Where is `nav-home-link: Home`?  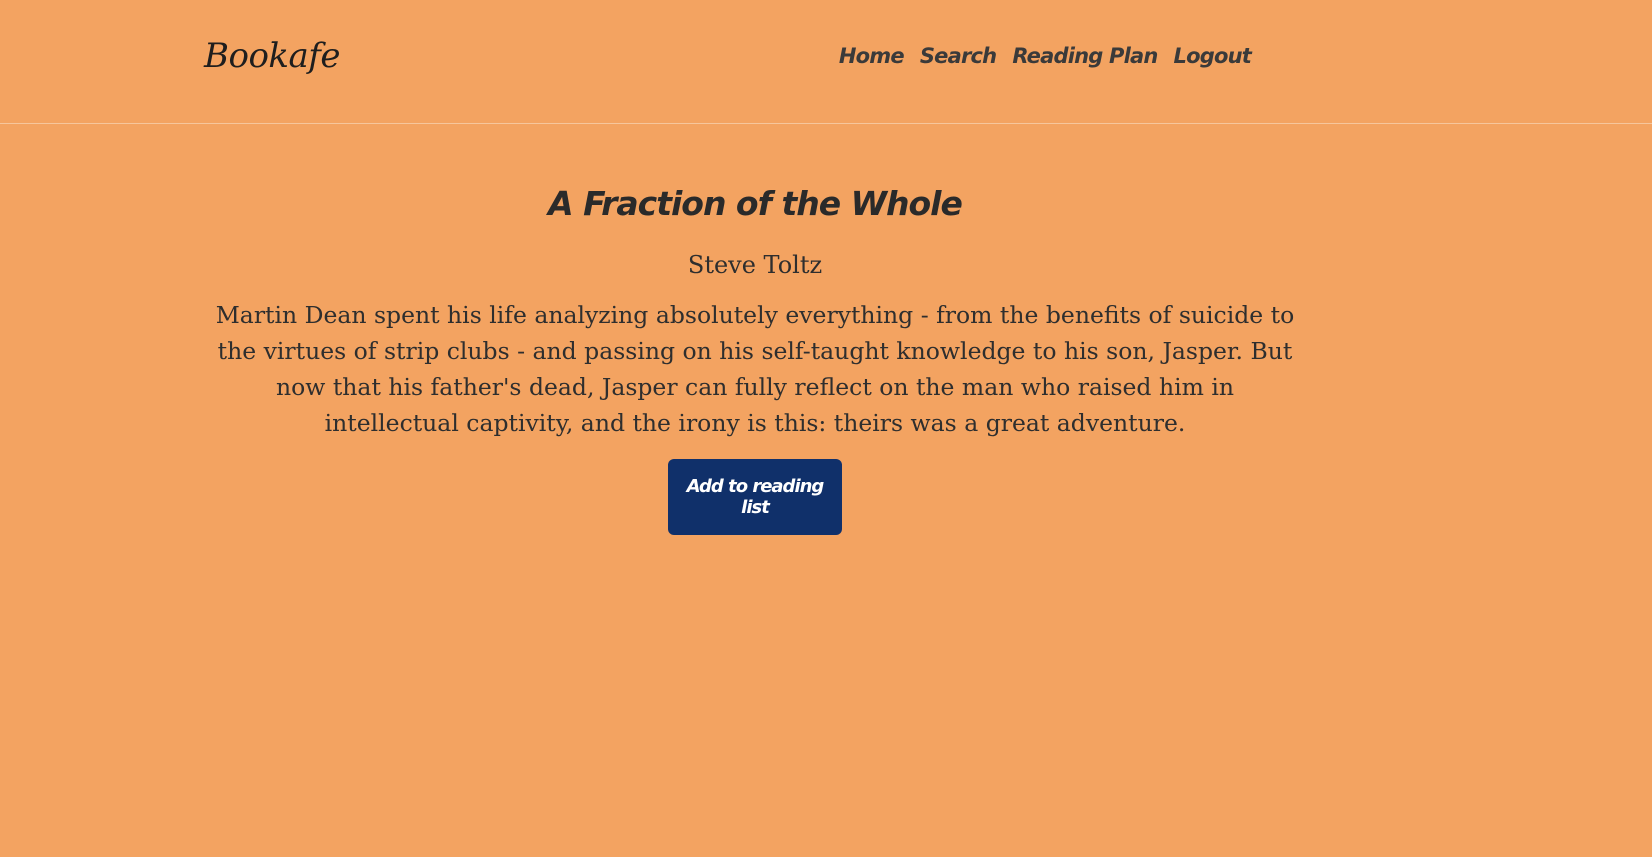 nav-home-link: Home is located at coordinates (872, 56).